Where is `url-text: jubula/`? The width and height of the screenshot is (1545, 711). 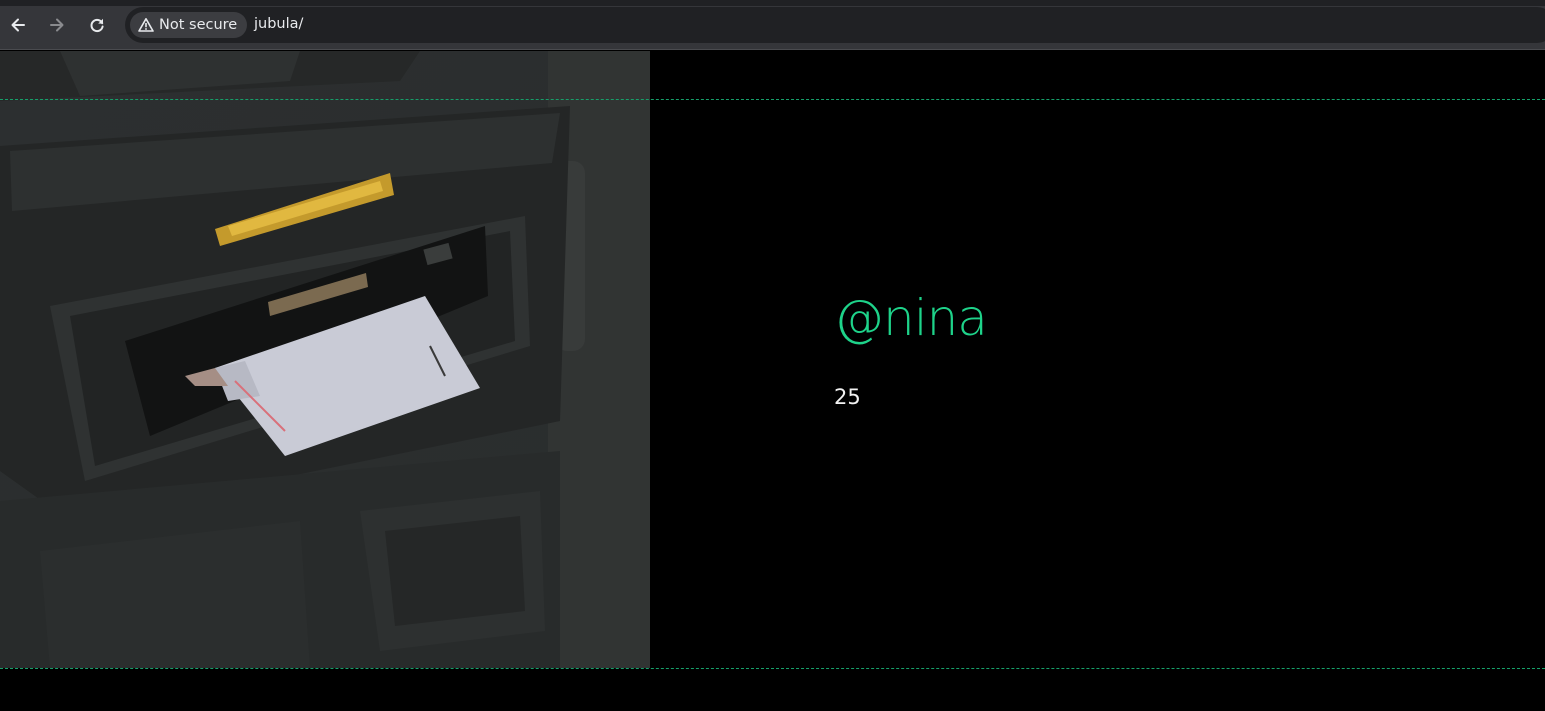 url-text: jubula/ is located at coordinates (278, 24).